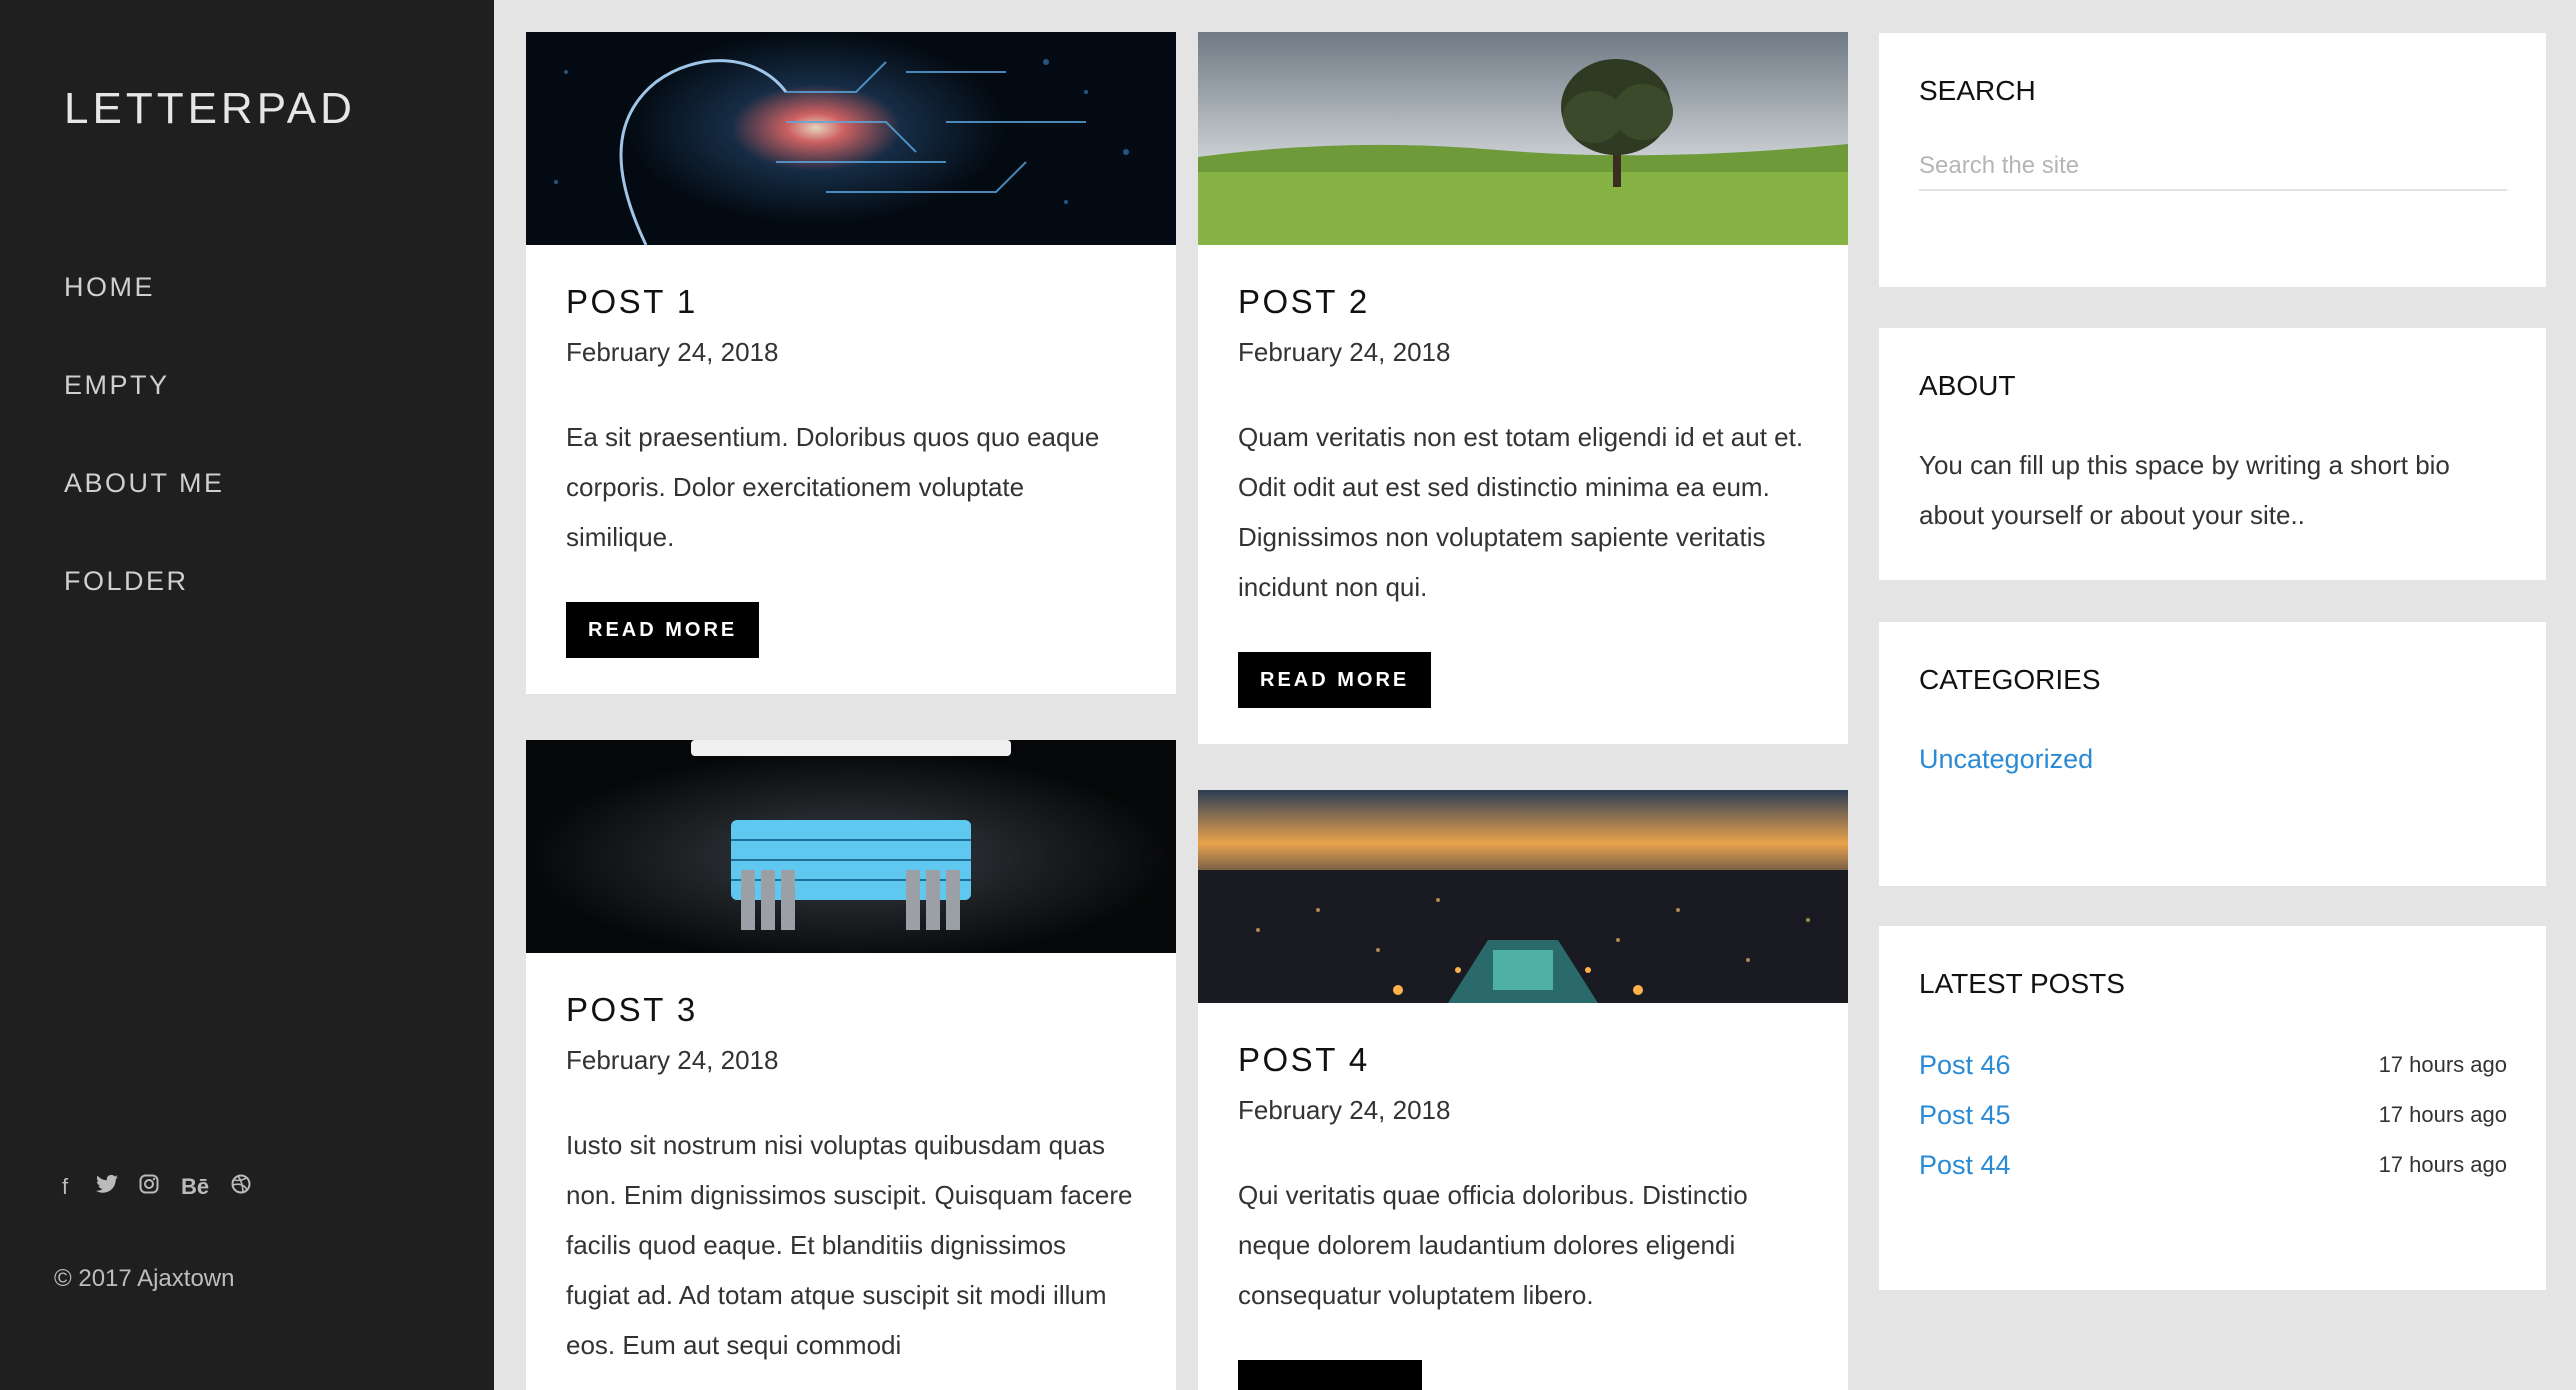  What do you see at coordinates (1965, 1065) in the screenshot?
I see `latest-post-link: Post 46` at bounding box center [1965, 1065].